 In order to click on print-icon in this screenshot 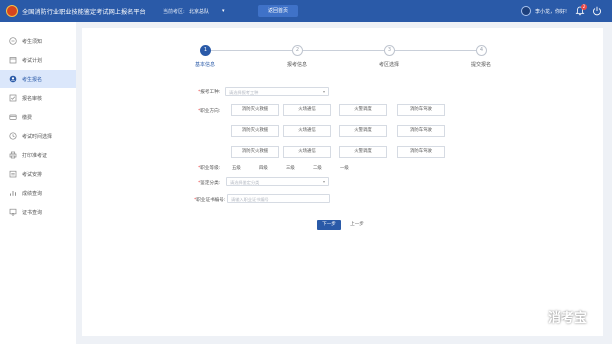, I will do `click(13, 155)`.